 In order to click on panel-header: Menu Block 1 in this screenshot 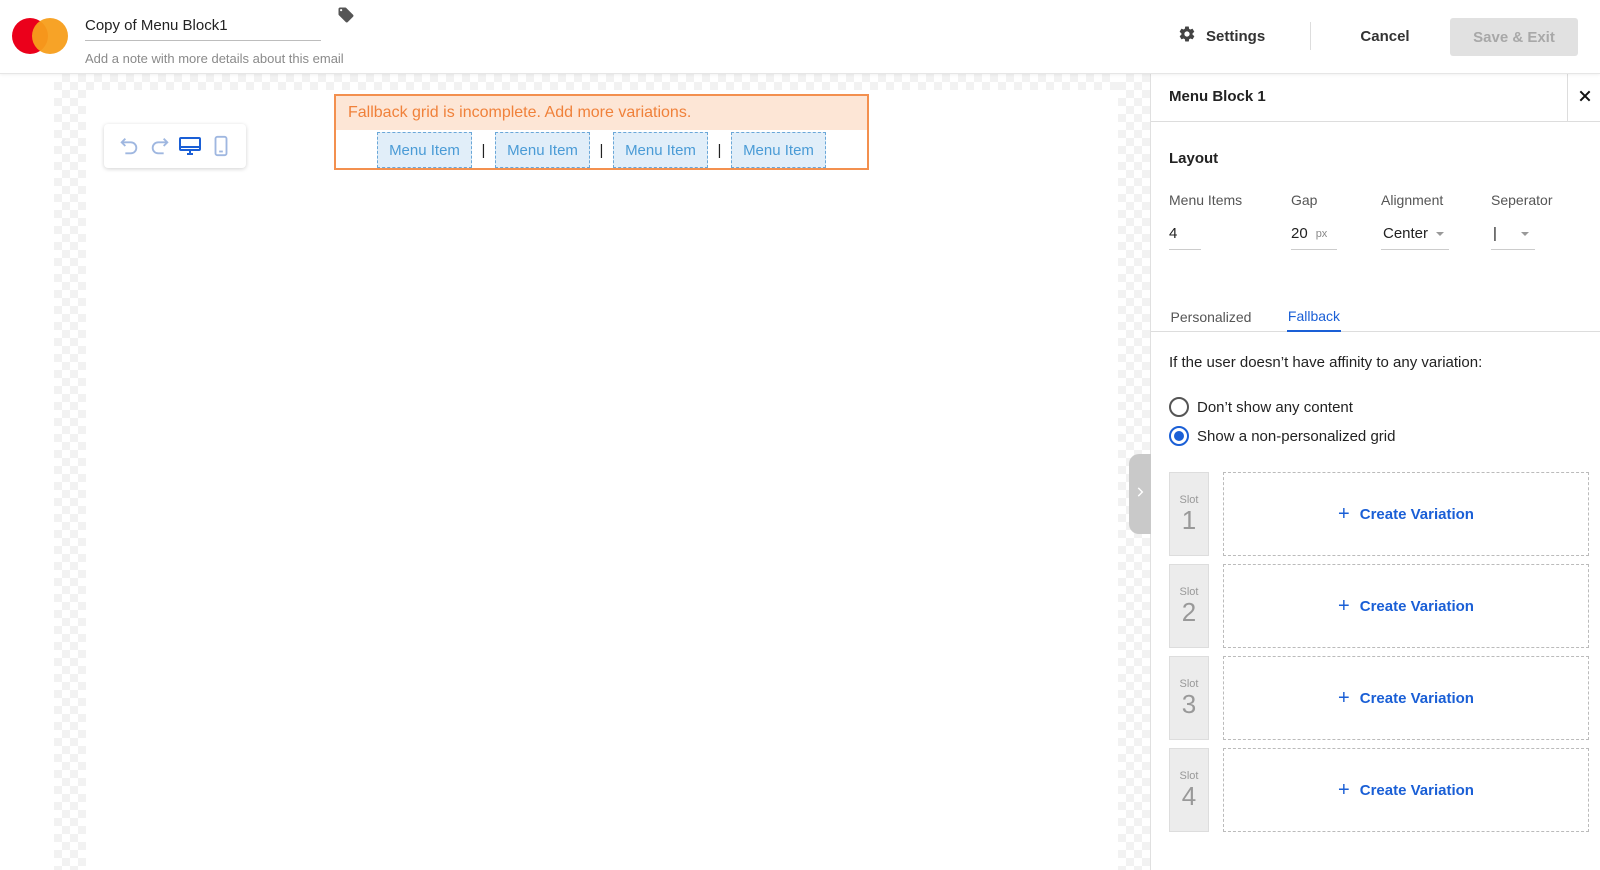, I will do `click(1375, 98)`.